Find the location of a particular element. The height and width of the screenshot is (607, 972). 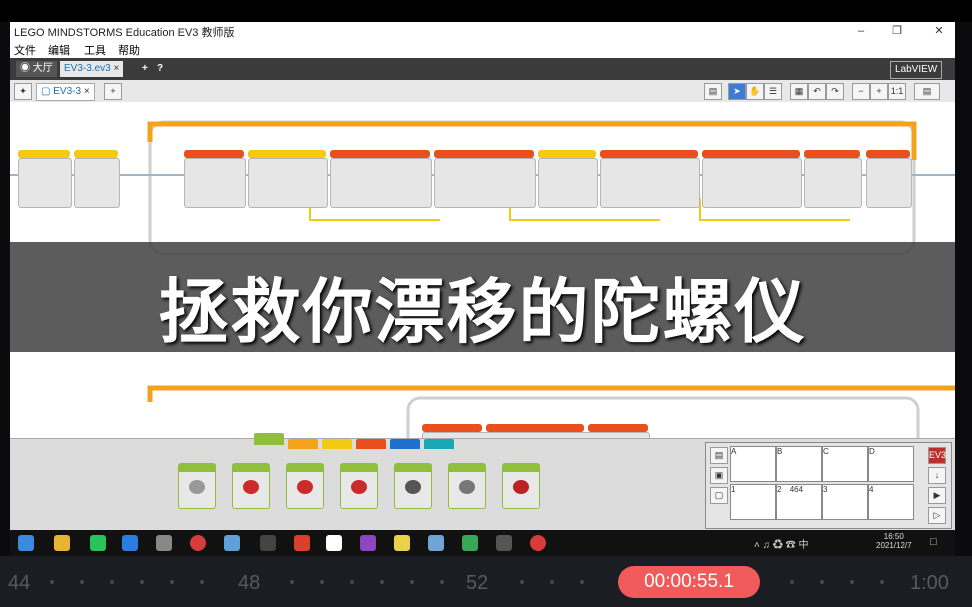

windows-start-icon is located at coordinates (26, 543).